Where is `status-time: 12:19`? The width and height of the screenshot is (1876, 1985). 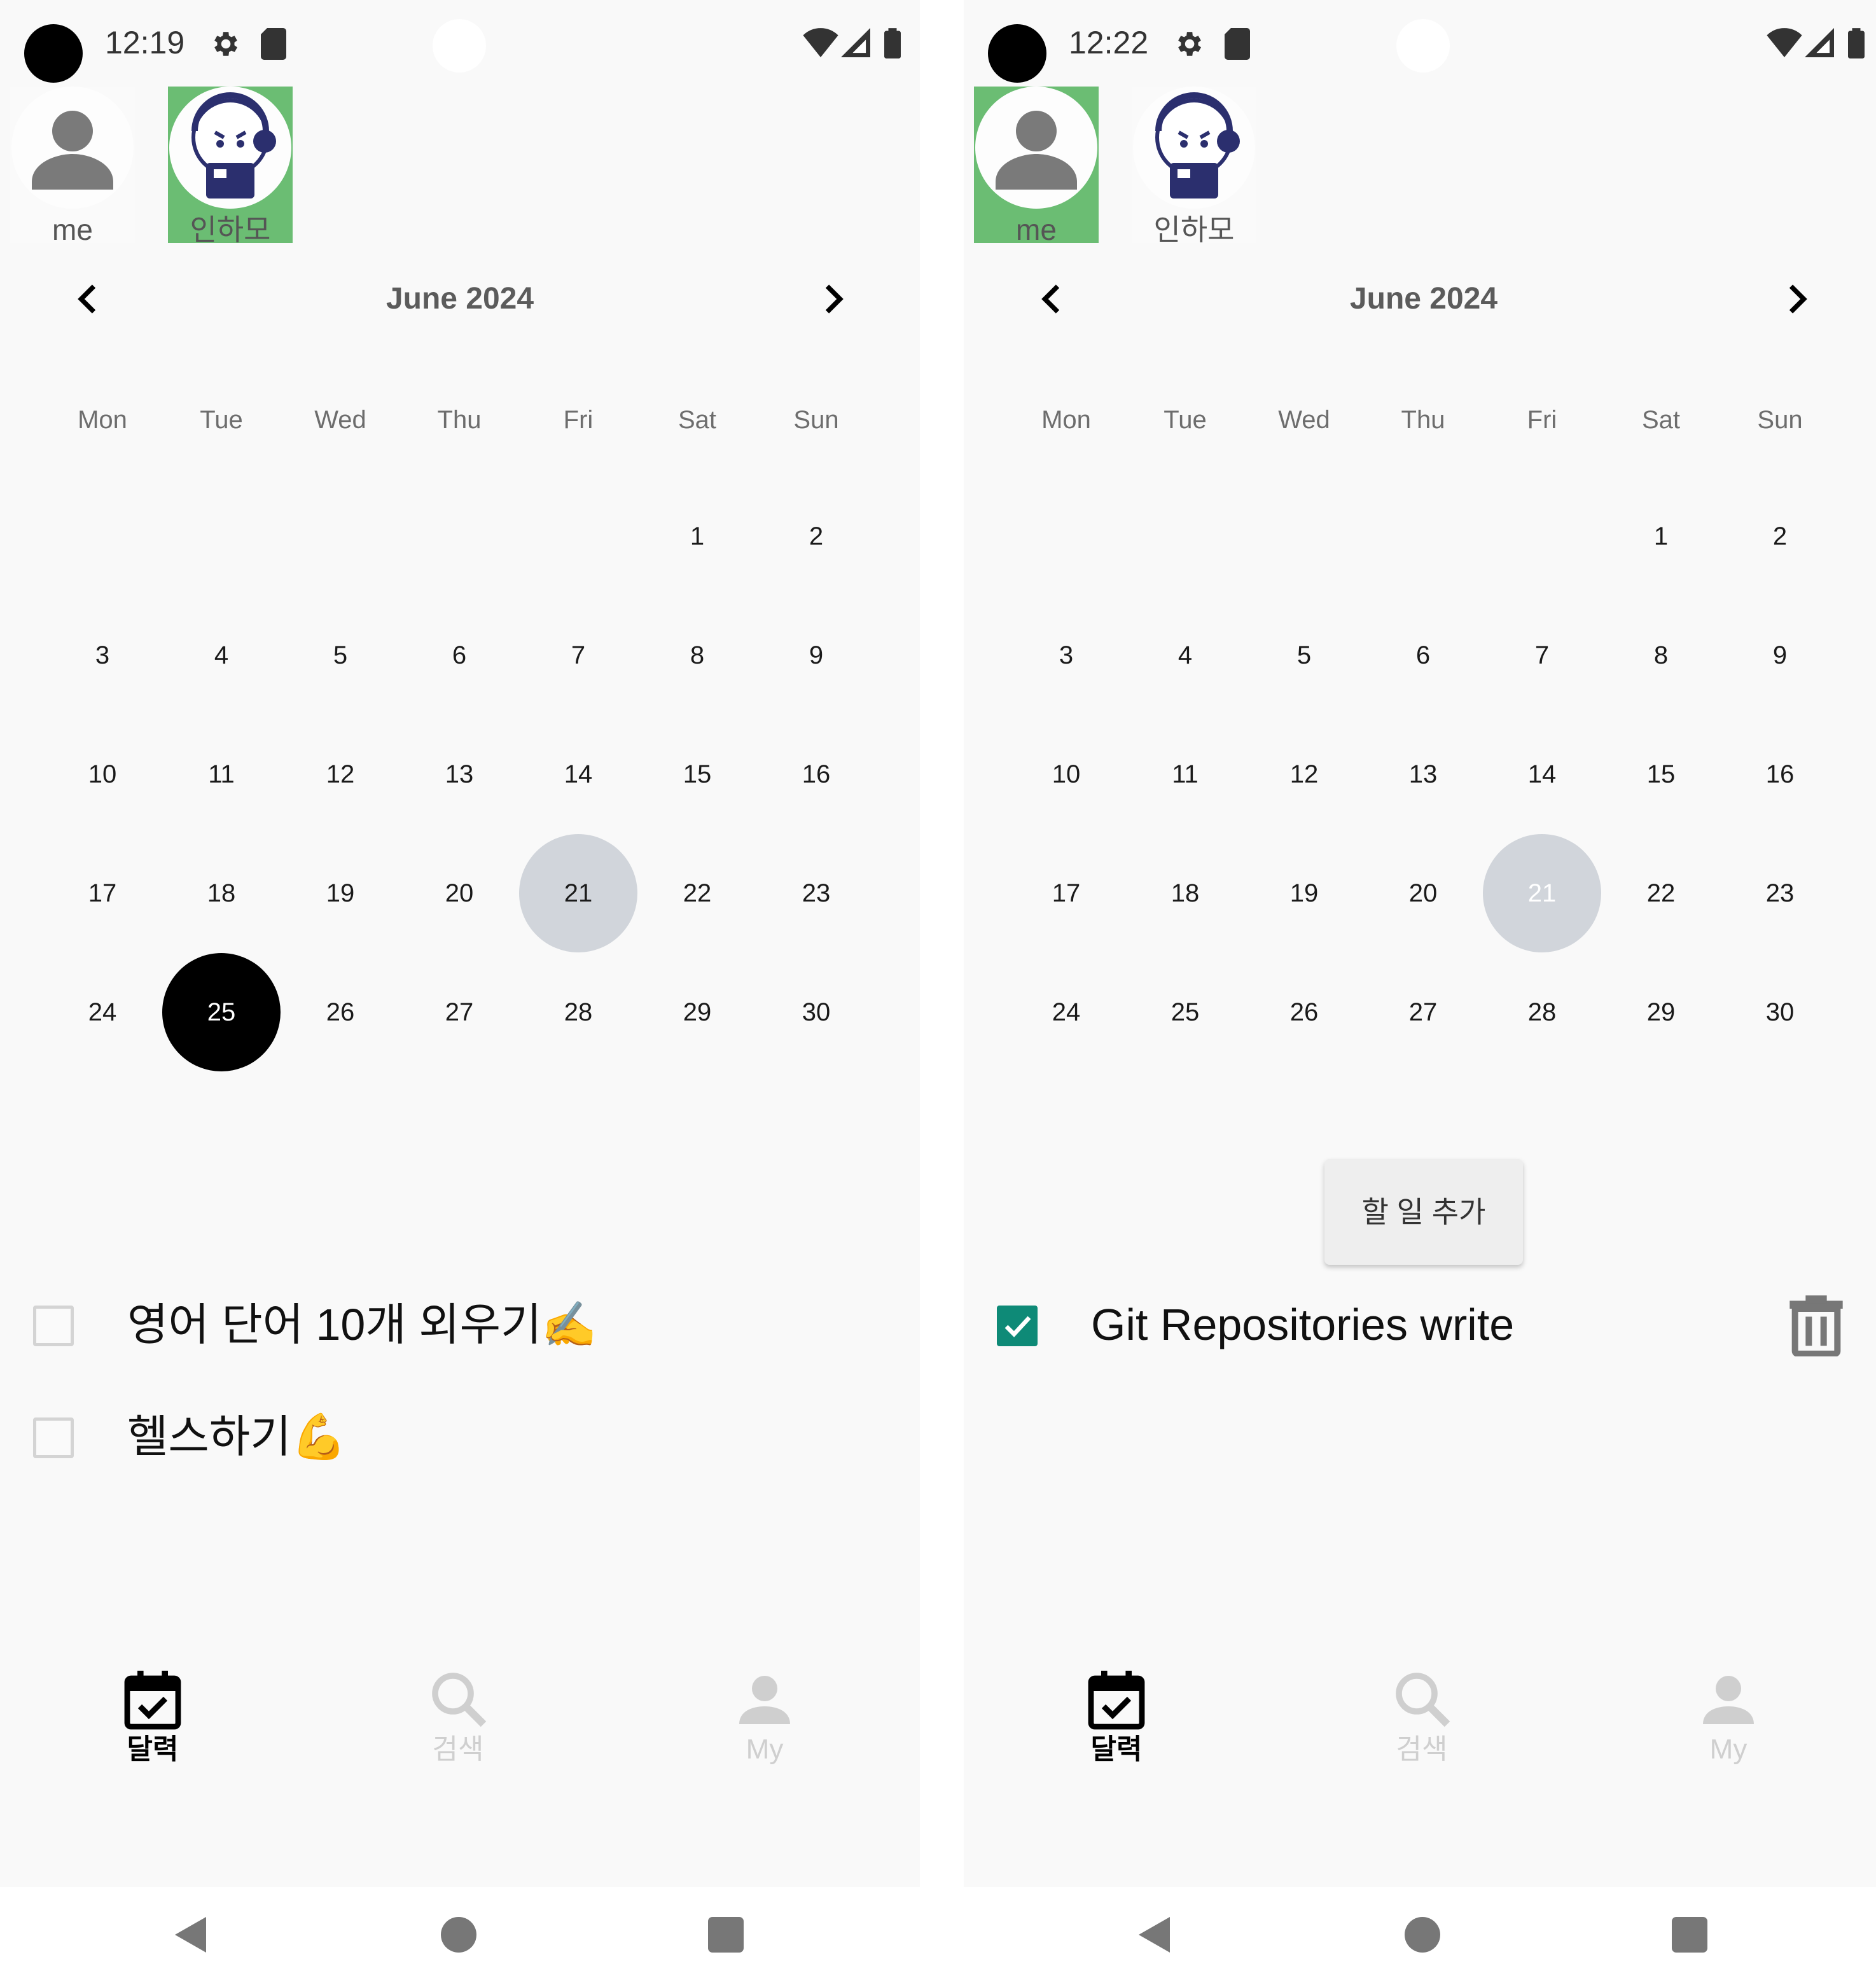 status-time: 12:19 is located at coordinates (145, 42).